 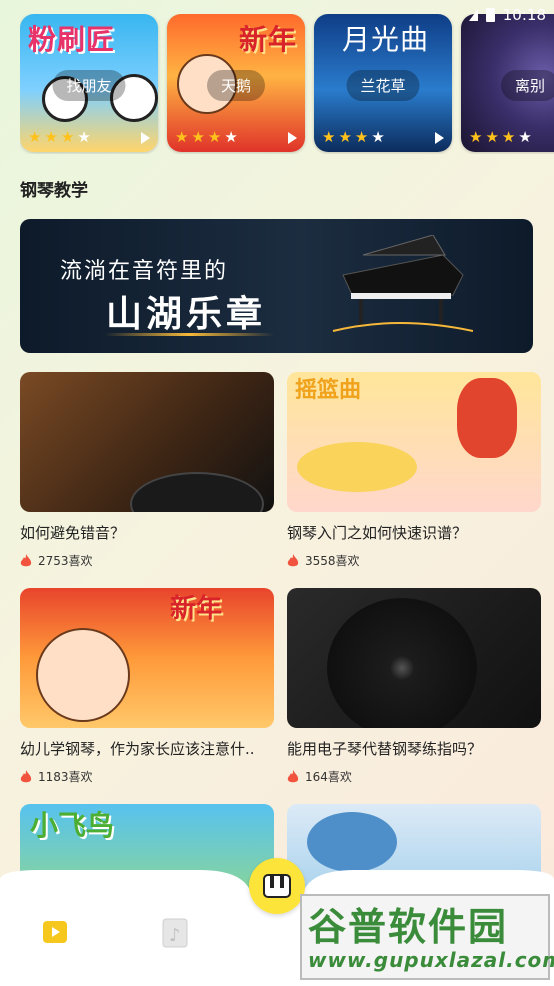 I want to click on status-bar: 10:18, so click(x=450, y=15).